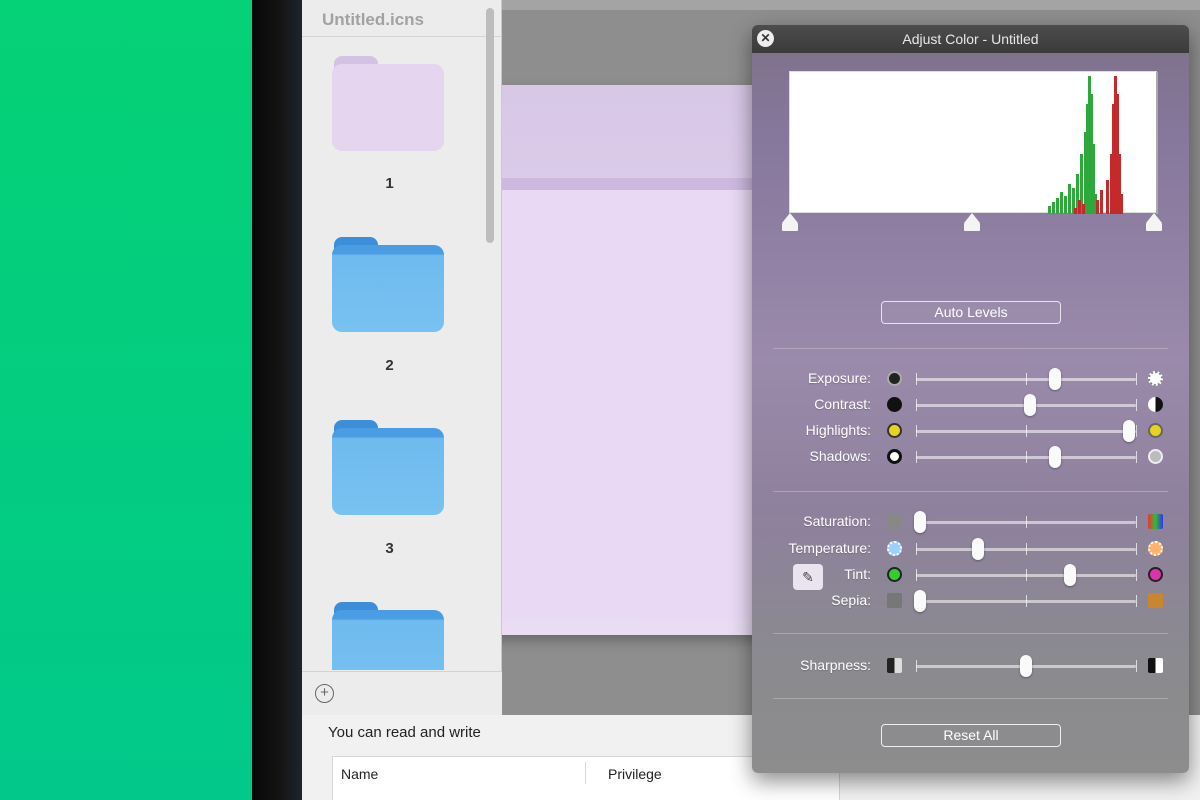 The width and height of the screenshot is (1200, 800). Describe the element at coordinates (970, 39) in the screenshot. I see `panel-titlebar: ✕ Adjust Color - Untitled` at that location.